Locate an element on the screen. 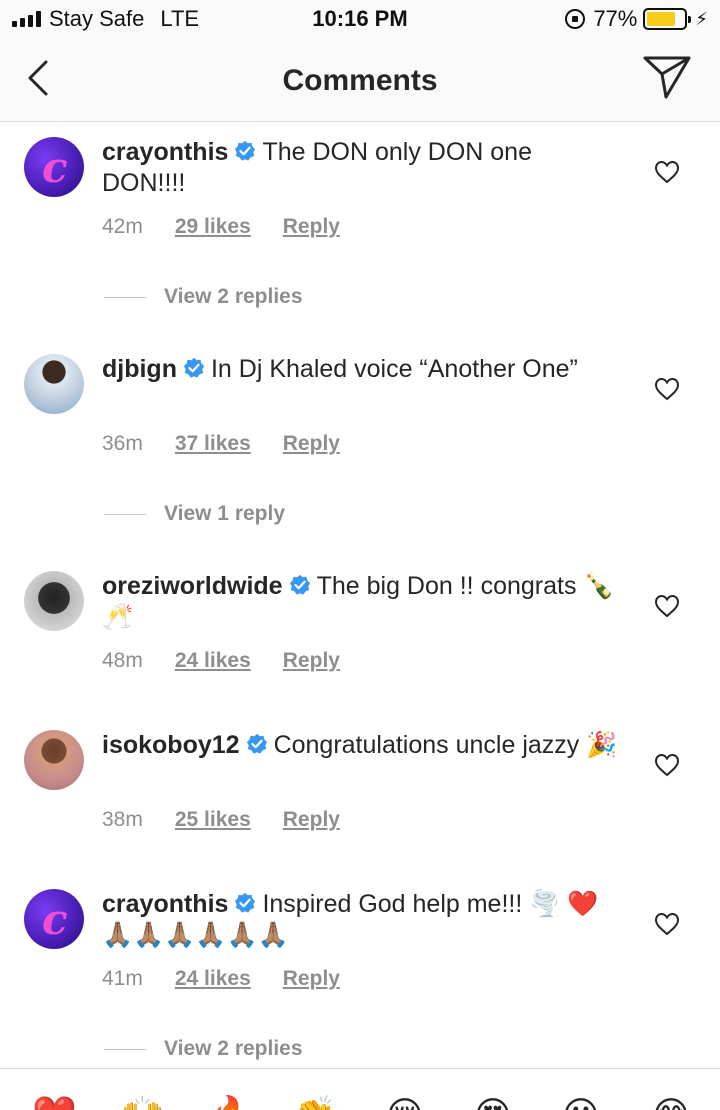 The width and height of the screenshot is (720, 1110). comment-time: 41m is located at coordinates (122, 978).